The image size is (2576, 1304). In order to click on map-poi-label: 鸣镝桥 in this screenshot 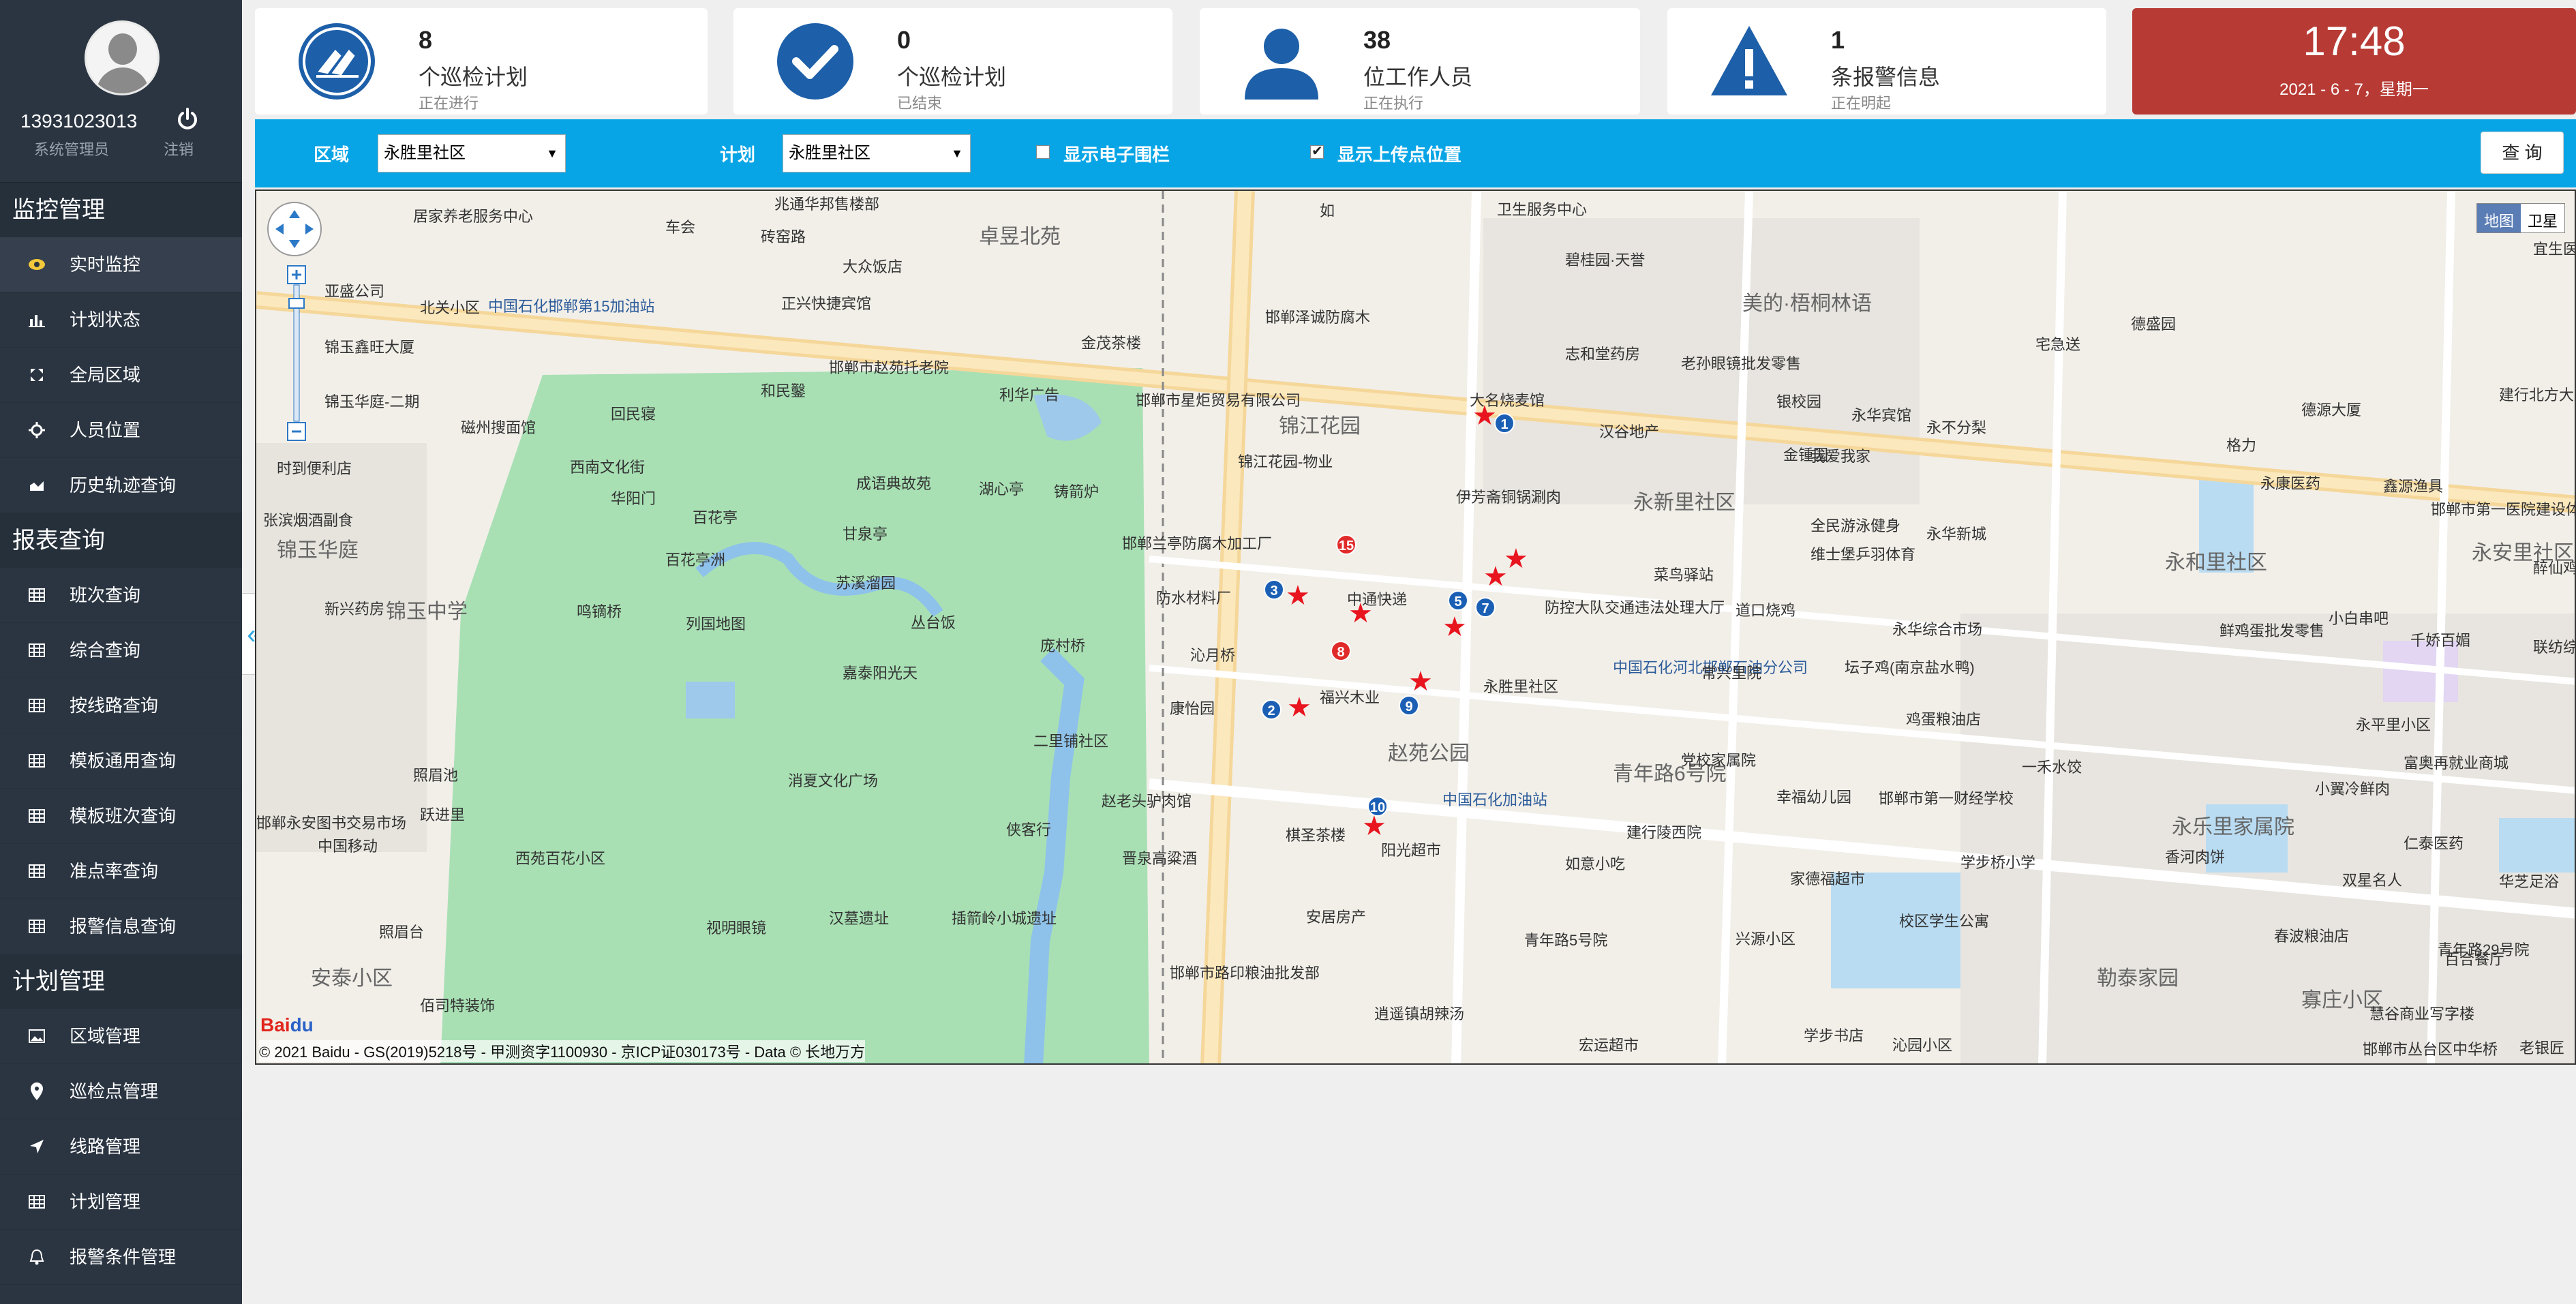, I will do `click(599, 611)`.